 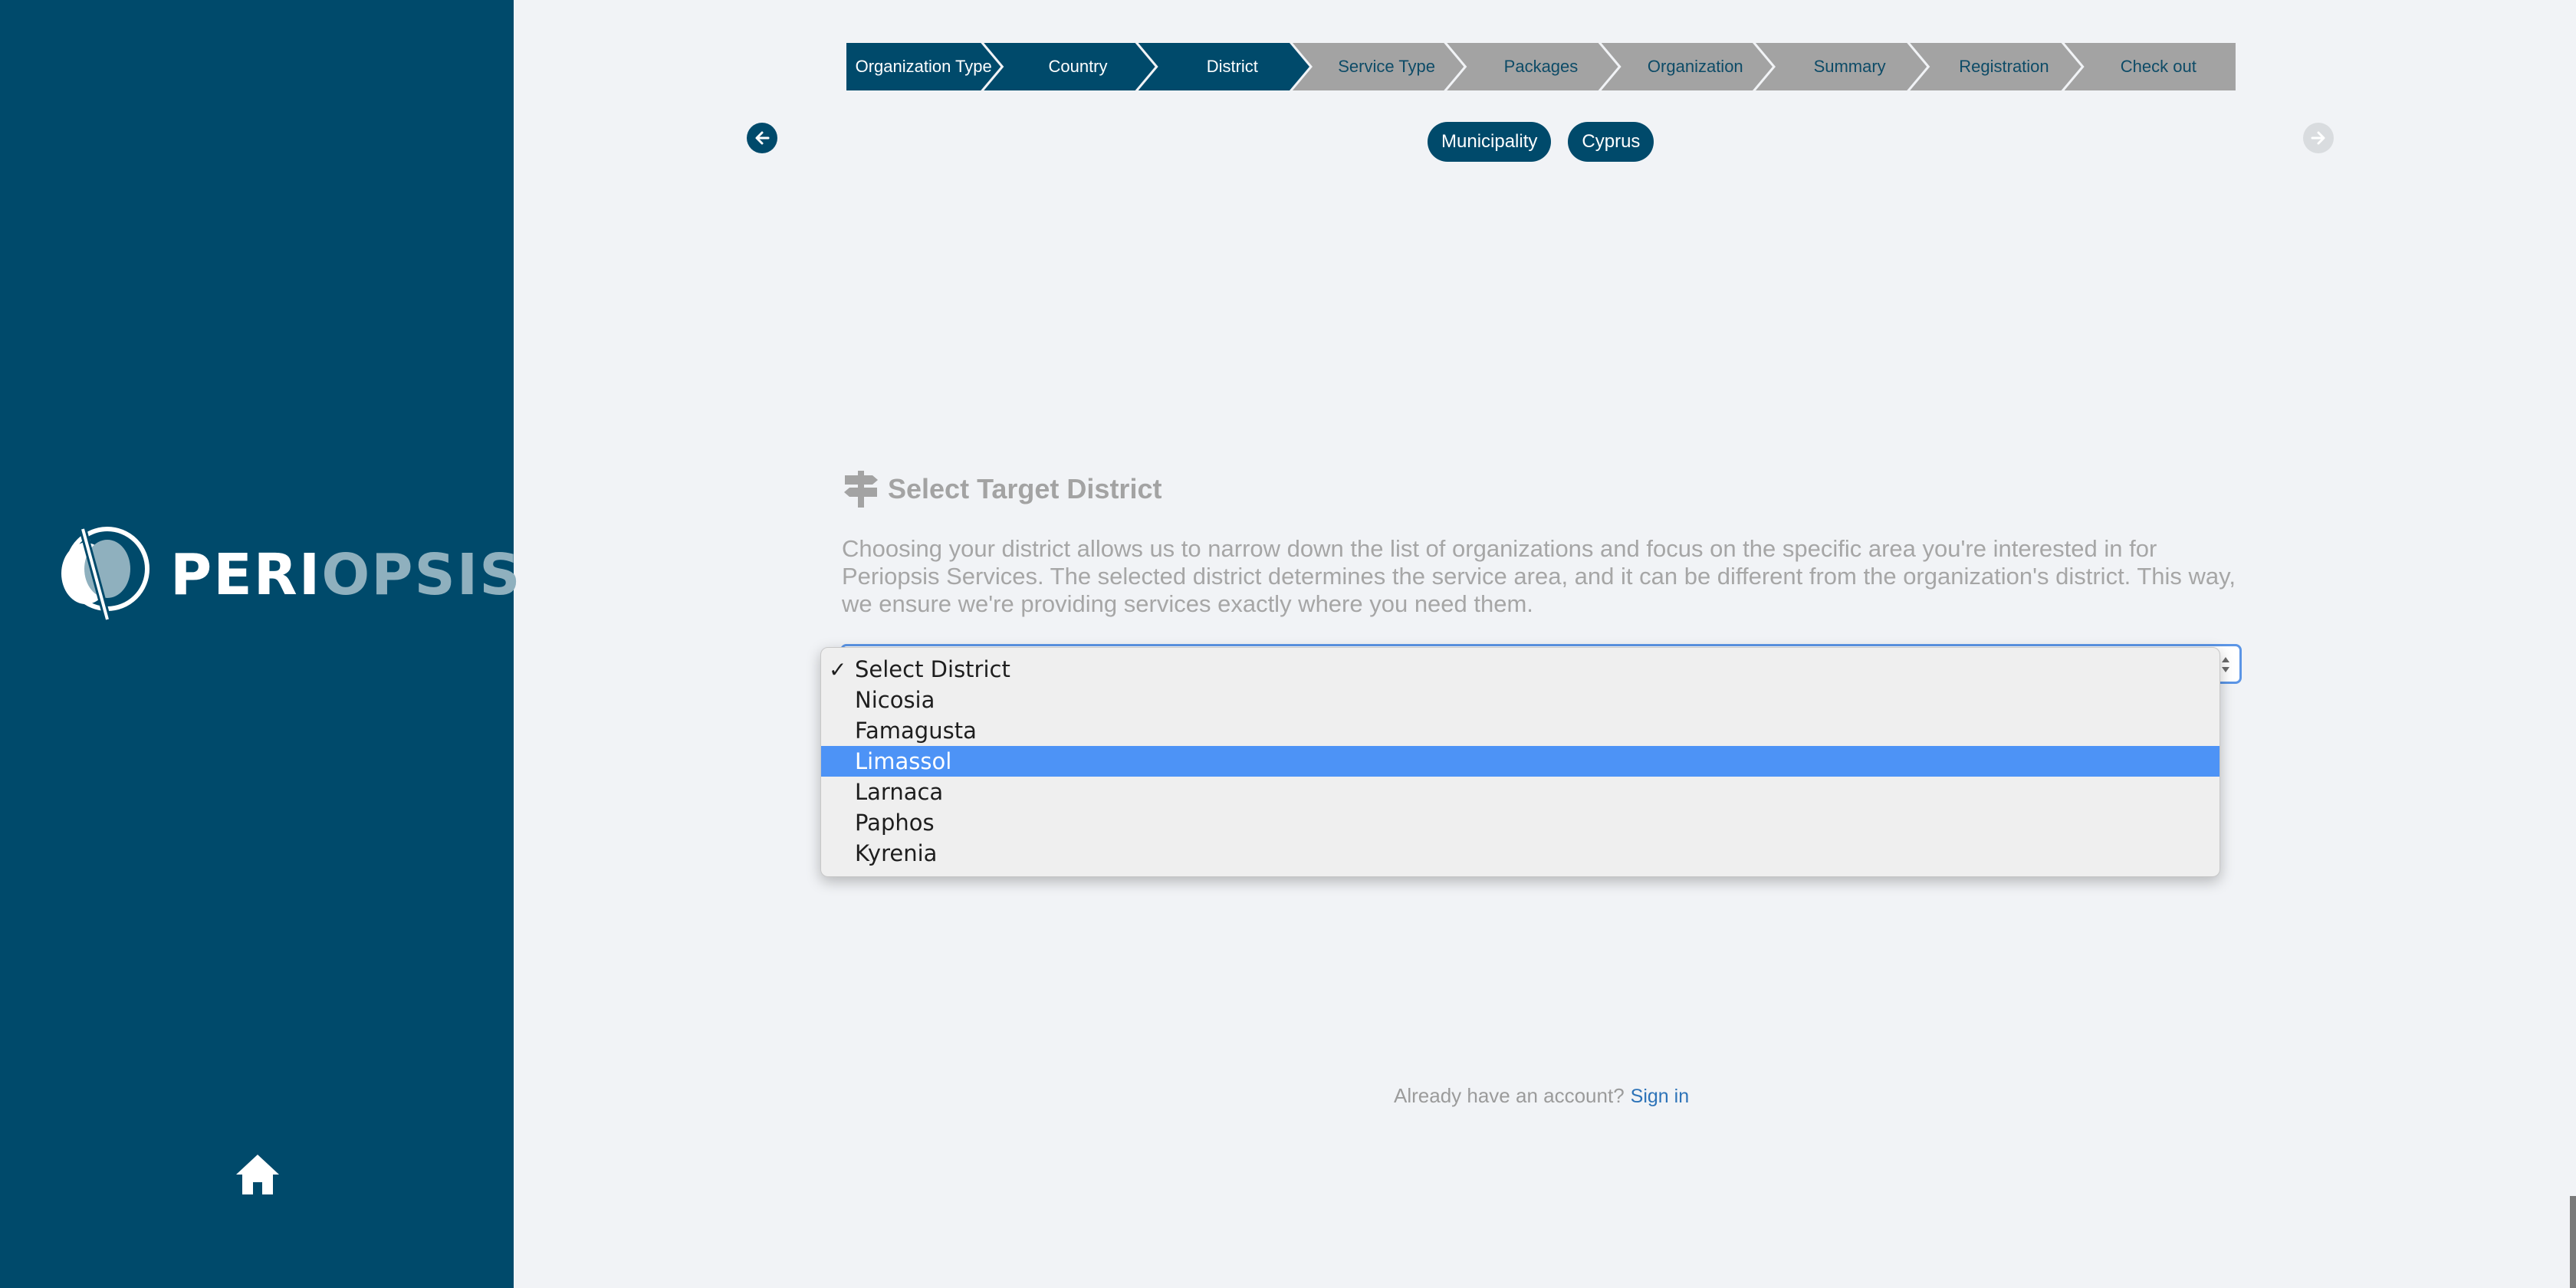 I want to click on step-organization: Organization, so click(x=1687, y=66).